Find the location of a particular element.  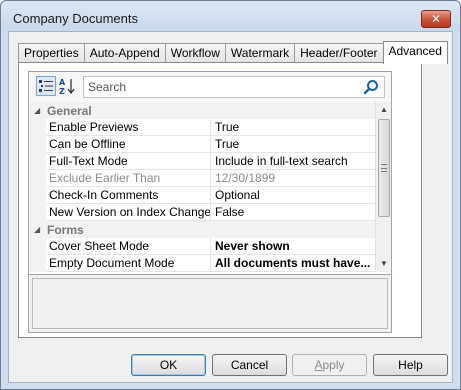

tab-properties: Properties is located at coordinates (51, 53).